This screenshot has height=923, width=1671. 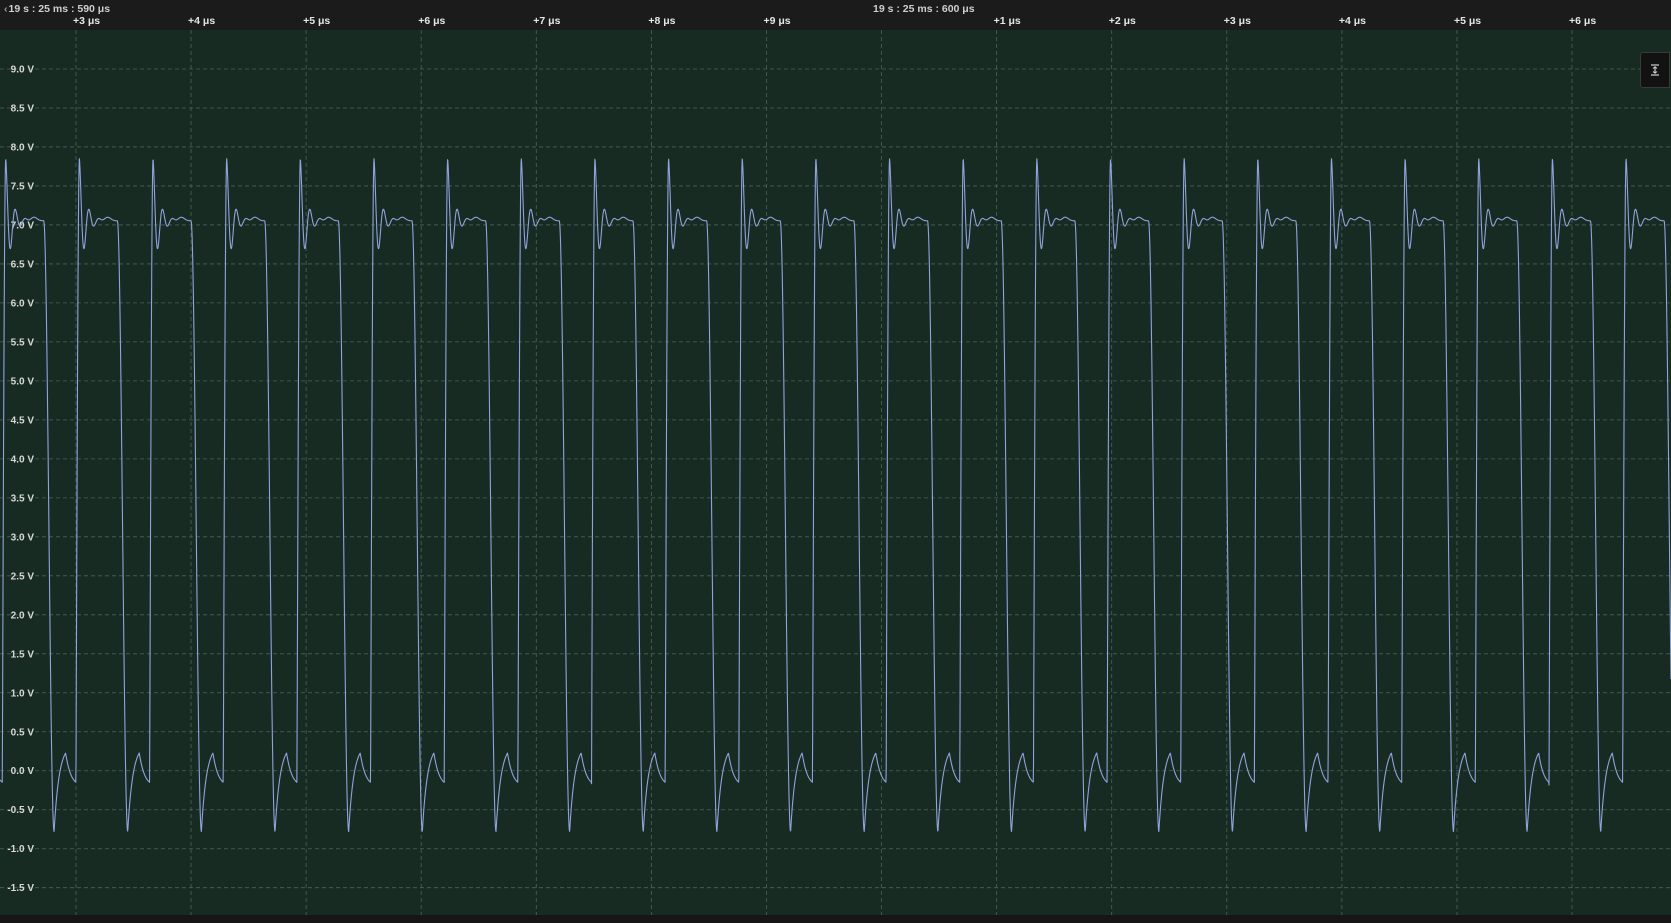 What do you see at coordinates (23, 693) in the screenshot?
I see `y-tick-label: 1.0 V` at bounding box center [23, 693].